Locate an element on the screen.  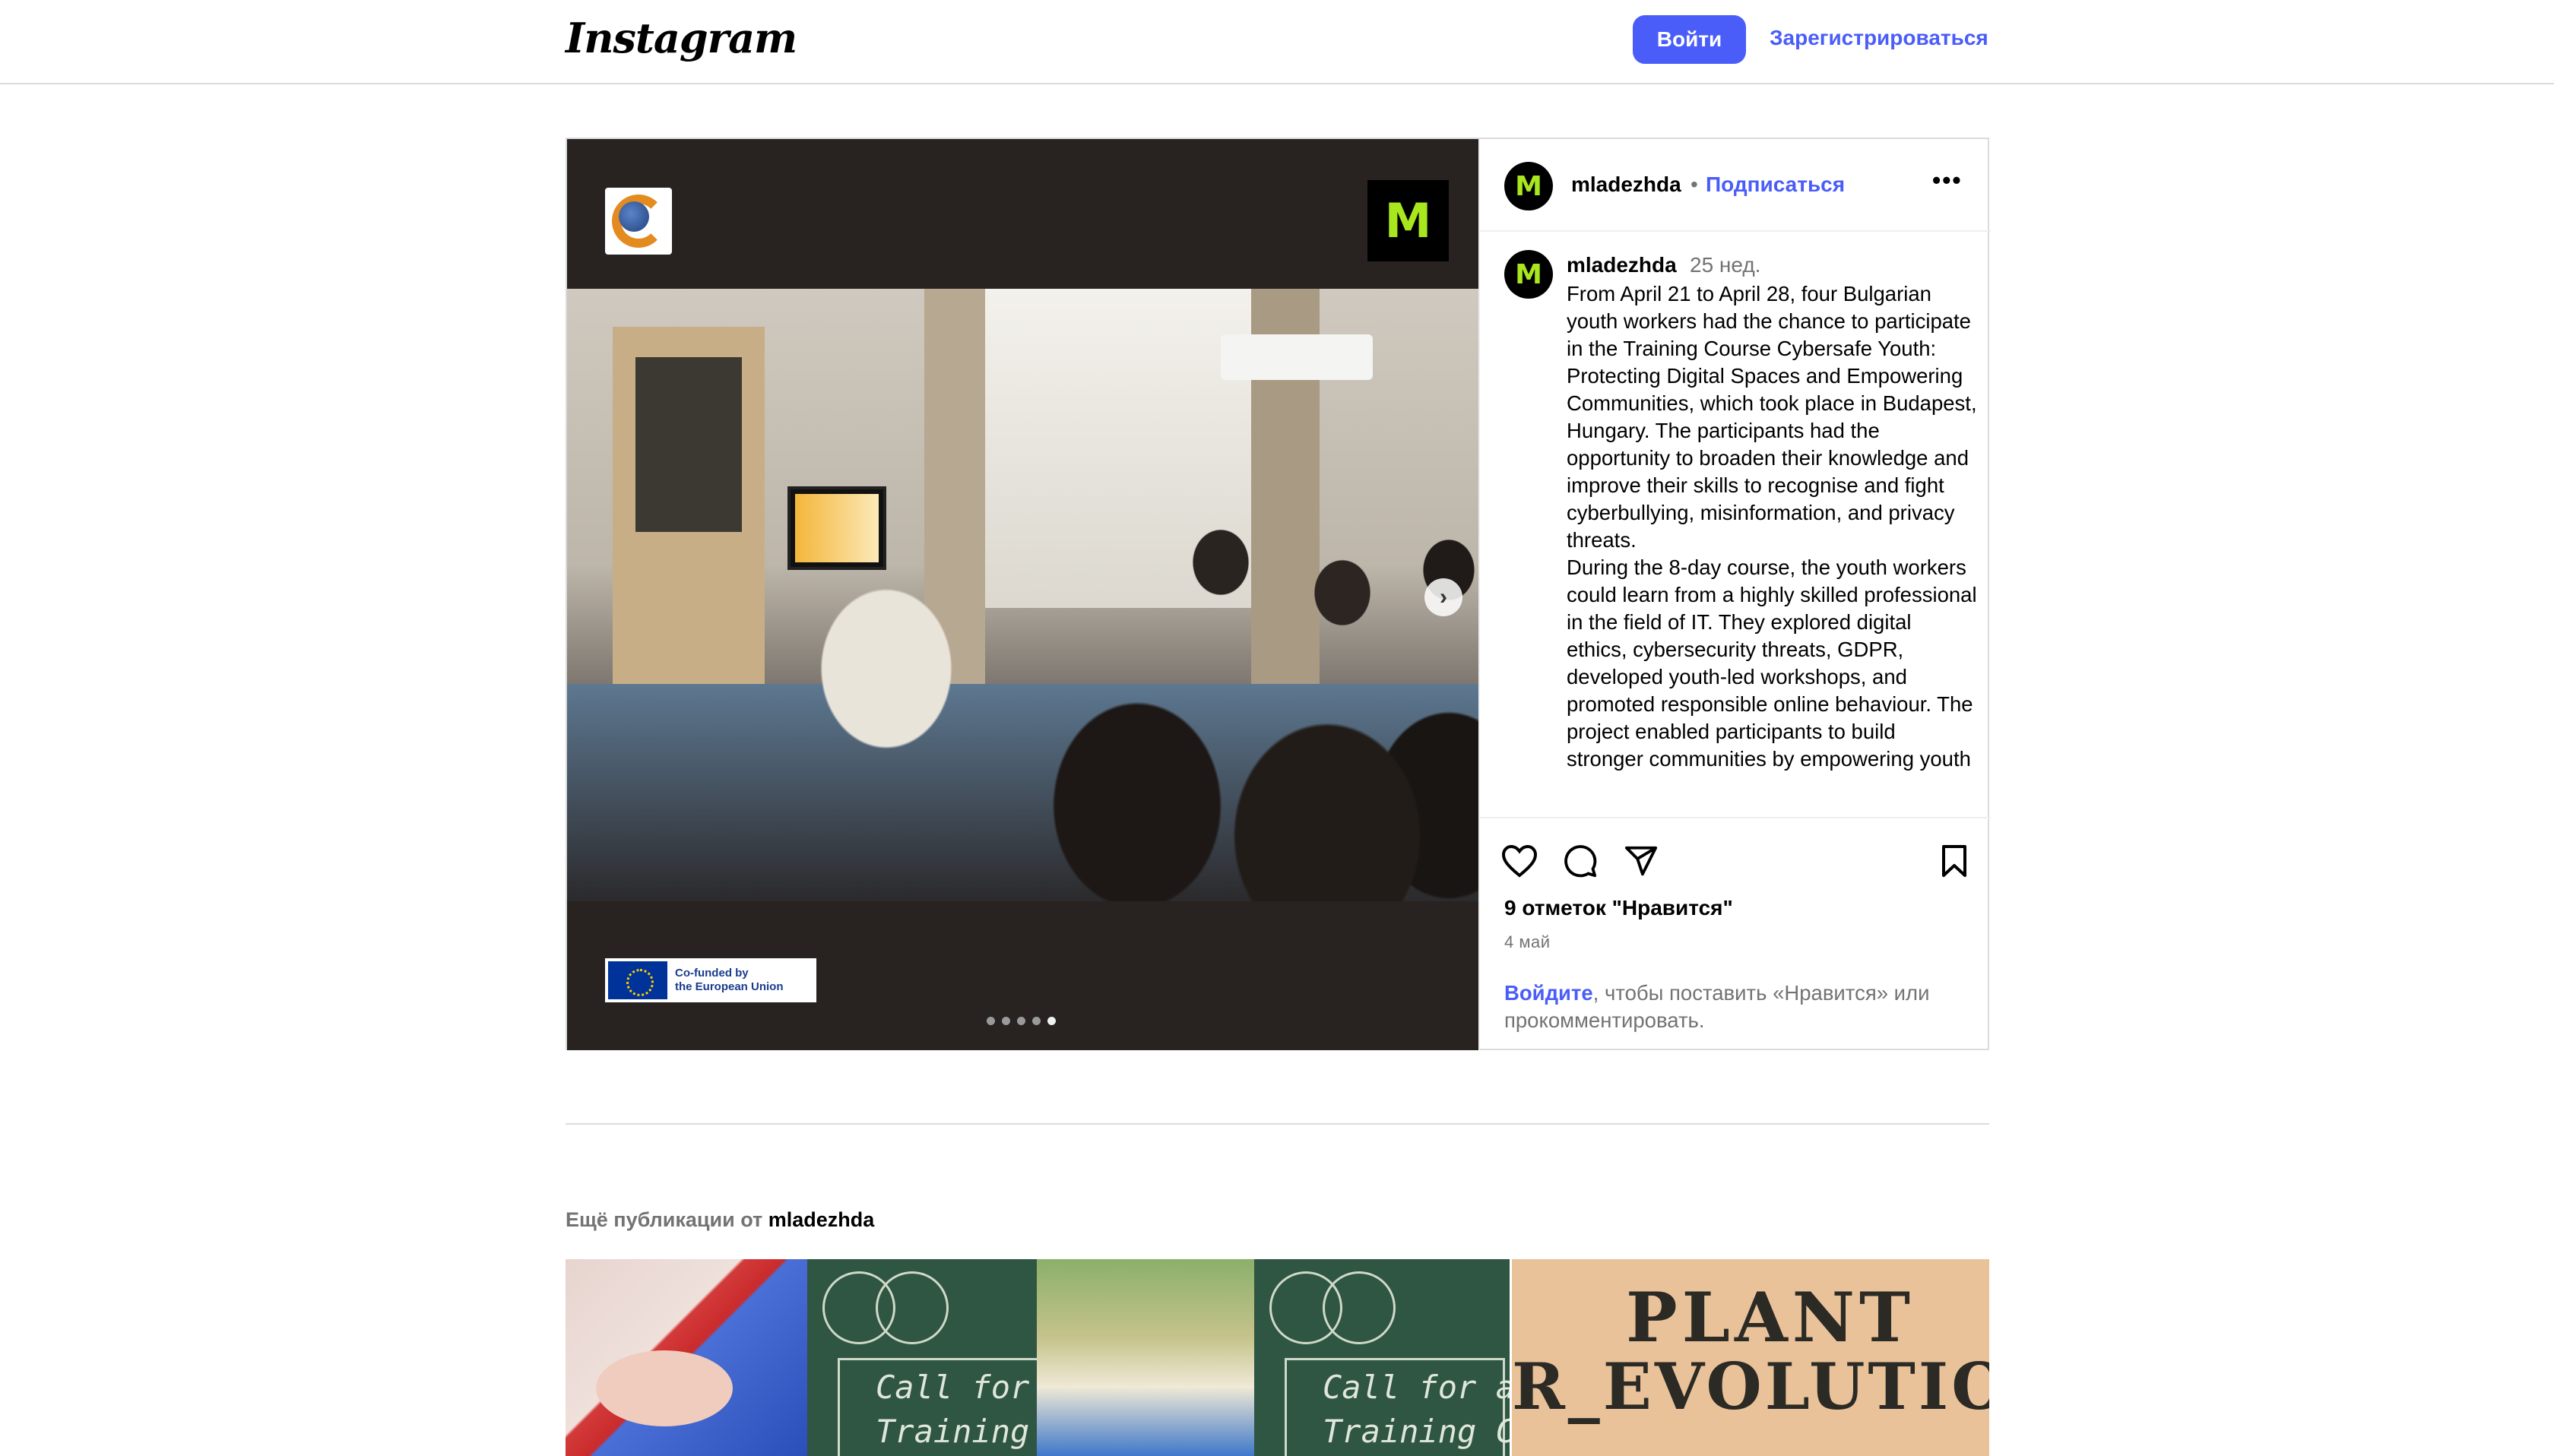
eu-badge-line2: the European Union is located at coordinates (729, 987).